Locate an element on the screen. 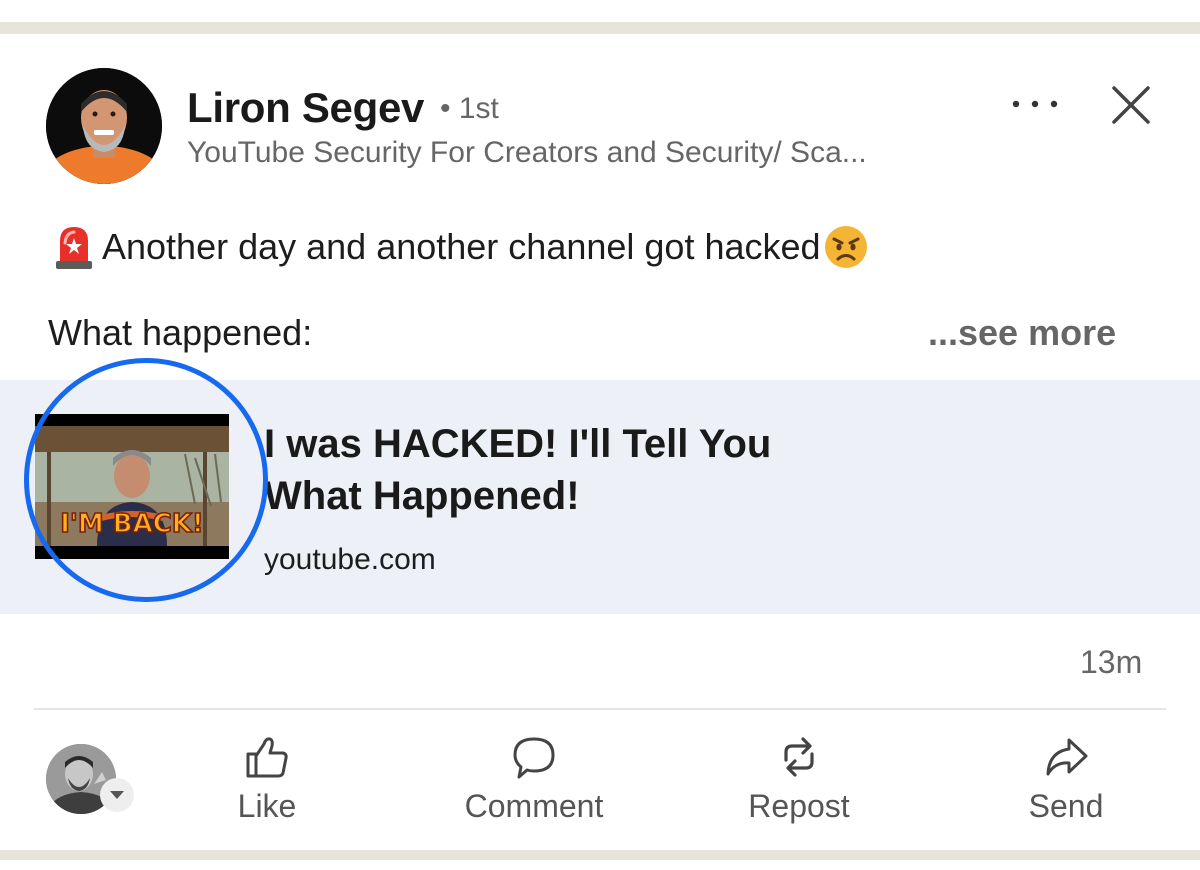 This screenshot has width=1200, height=870. bottom-band is located at coordinates (600, 865).